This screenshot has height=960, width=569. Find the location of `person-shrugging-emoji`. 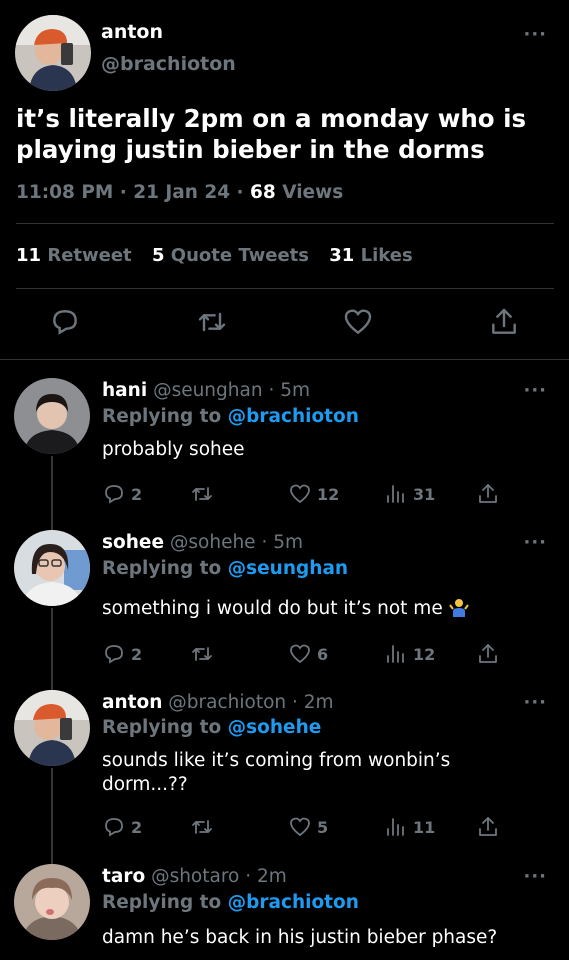

person-shrugging-emoji is located at coordinates (458, 607).